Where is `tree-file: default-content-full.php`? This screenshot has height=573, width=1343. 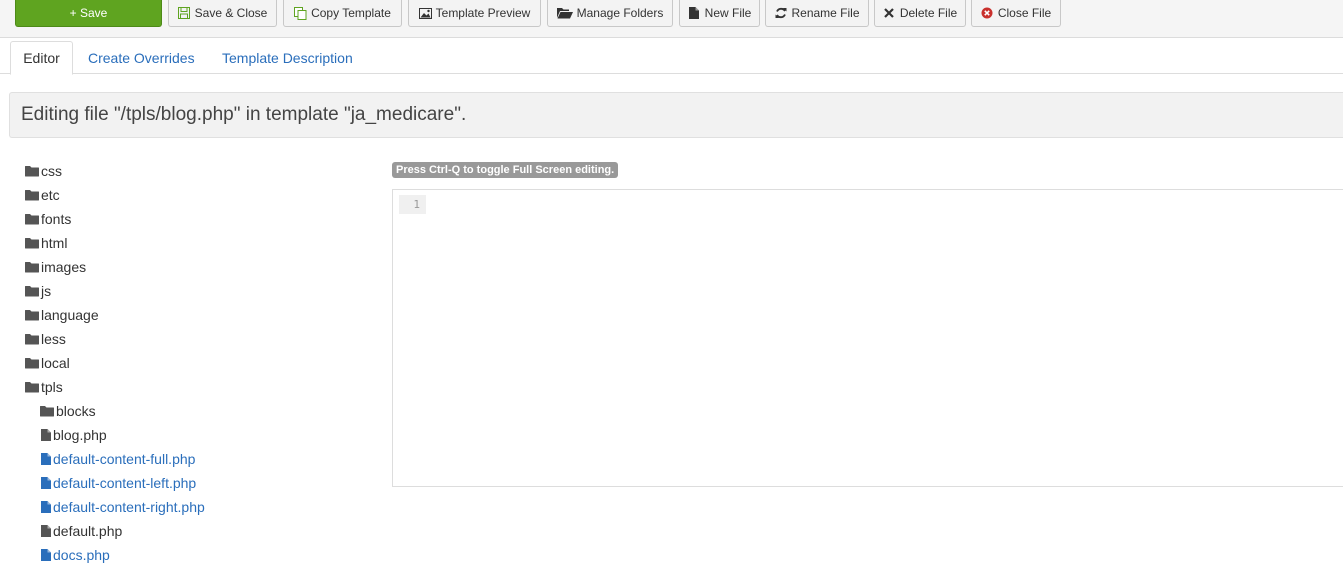
tree-file: default-content-full.php is located at coordinates (117, 459).